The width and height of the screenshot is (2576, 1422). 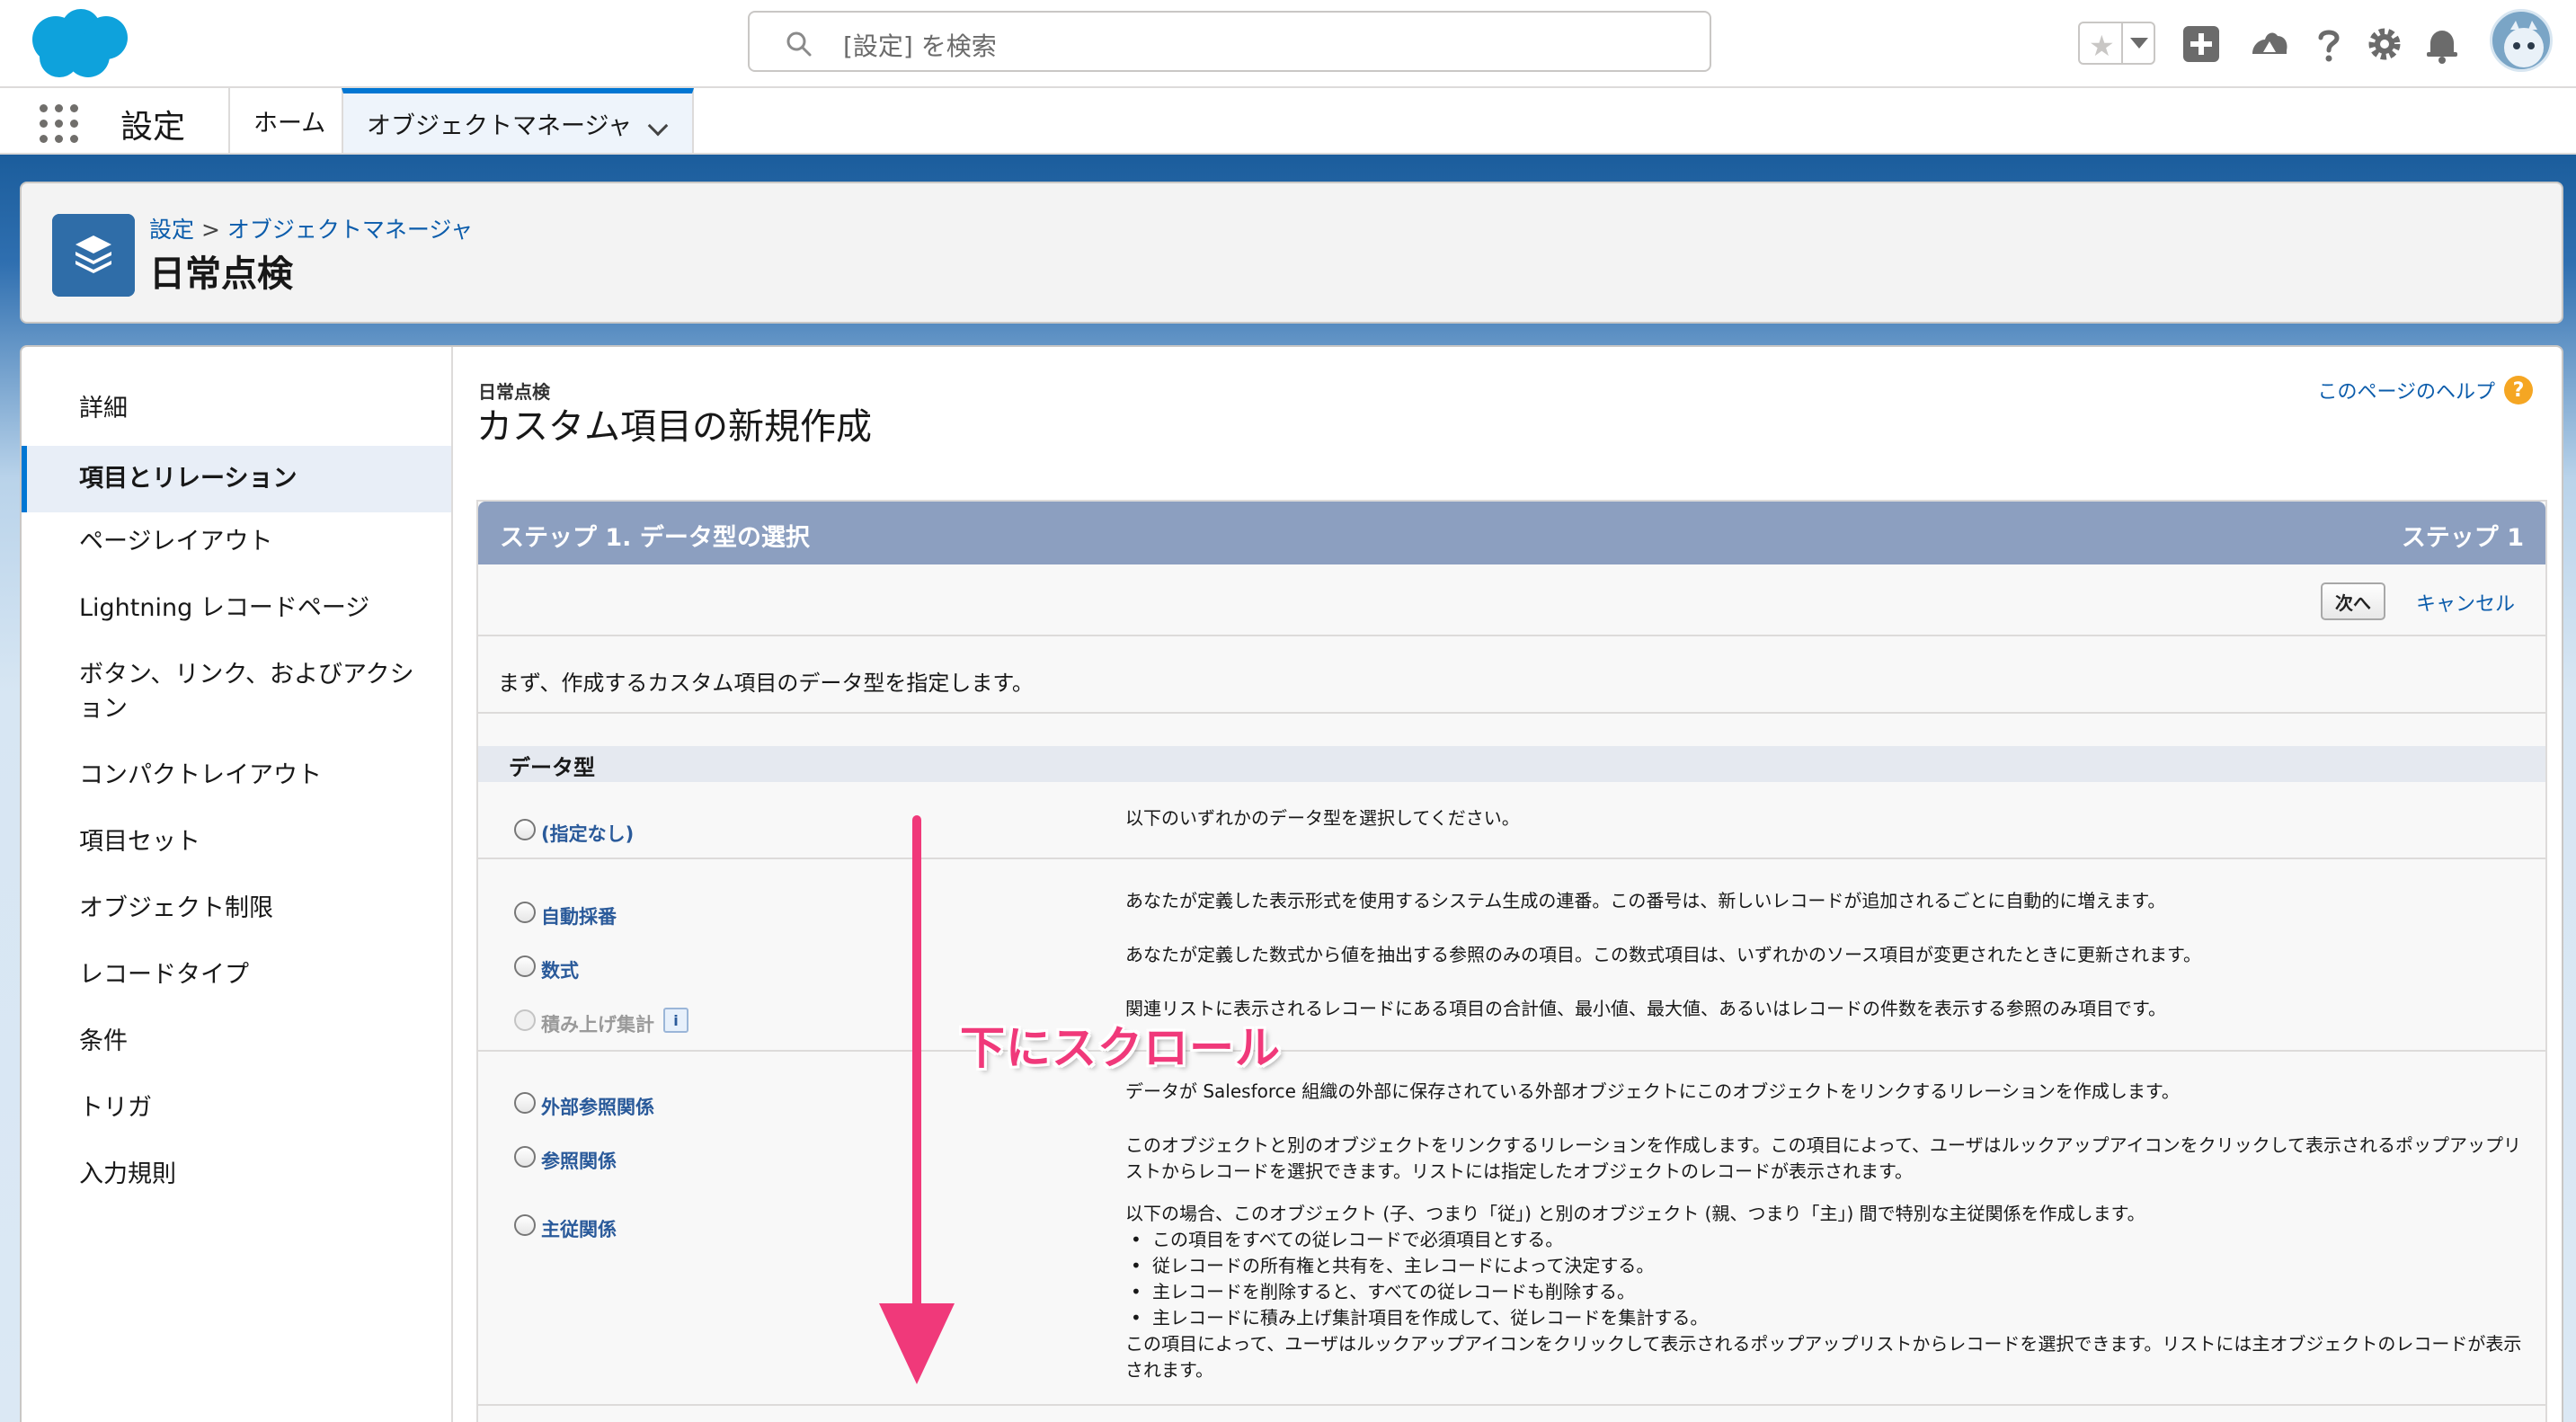 What do you see at coordinates (597, 1025) in the screenshot?
I see `option-label: 積み上げ集計` at bounding box center [597, 1025].